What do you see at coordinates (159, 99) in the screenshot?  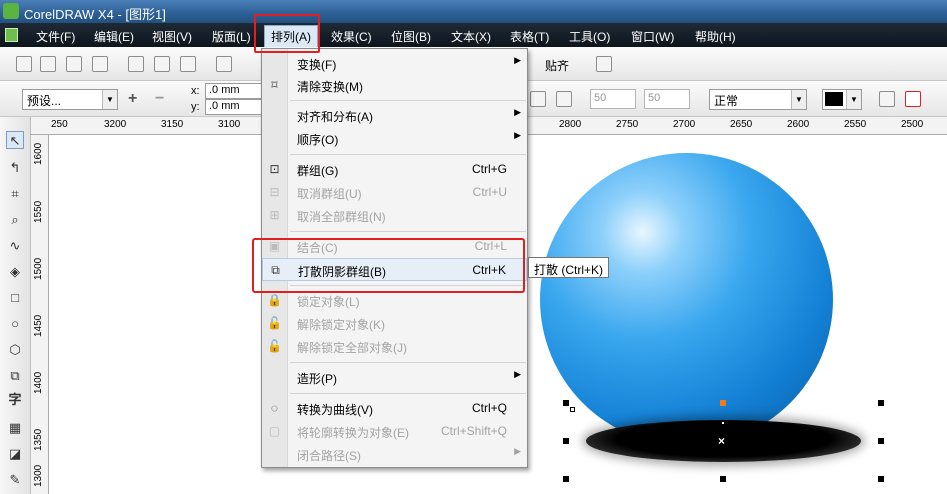 I see `remove-preset-icon: −` at bounding box center [159, 99].